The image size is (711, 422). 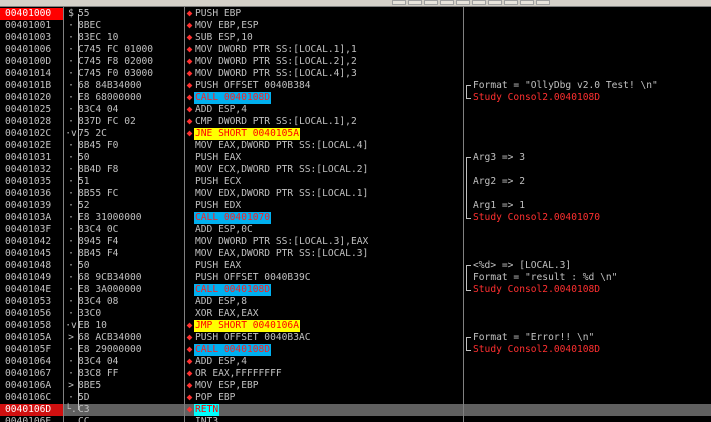 What do you see at coordinates (31, 242) in the screenshot?
I see `address-cell: 00401042` at bounding box center [31, 242].